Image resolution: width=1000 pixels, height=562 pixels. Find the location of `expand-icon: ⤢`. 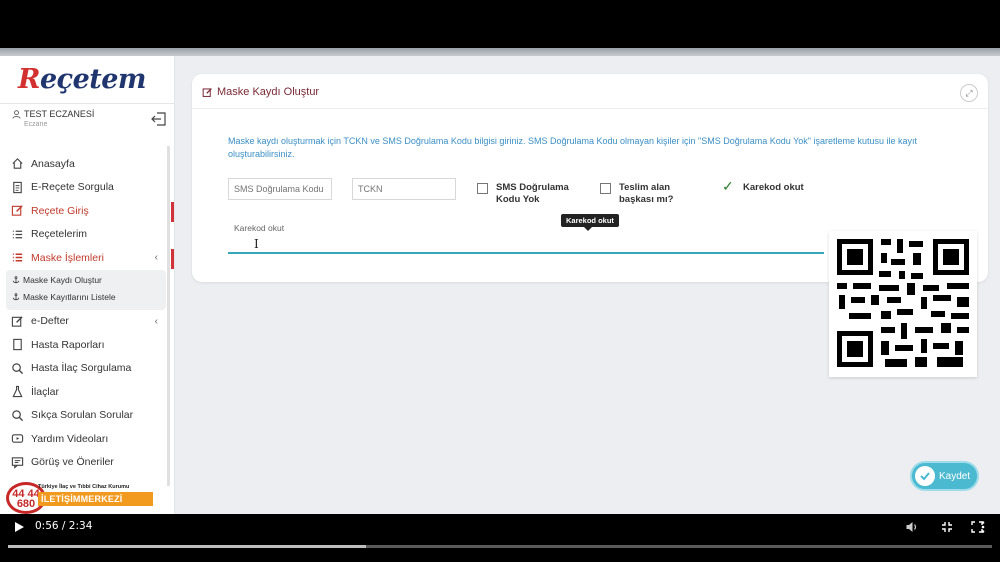

expand-icon: ⤢ is located at coordinates (969, 93).